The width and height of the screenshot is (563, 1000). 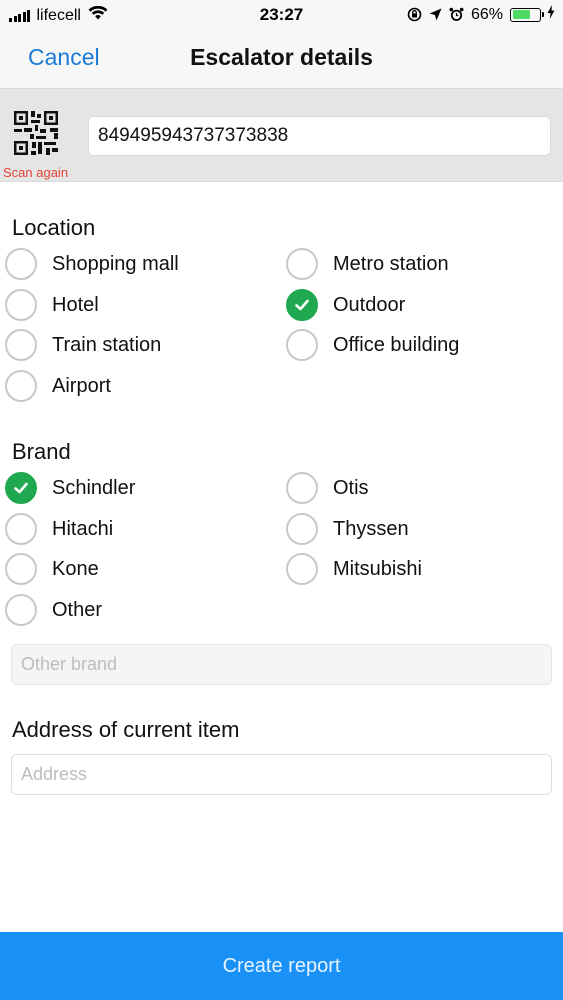 What do you see at coordinates (456, 14) in the screenshot?
I see `alarm-icon` at bounding box center [456, 14].